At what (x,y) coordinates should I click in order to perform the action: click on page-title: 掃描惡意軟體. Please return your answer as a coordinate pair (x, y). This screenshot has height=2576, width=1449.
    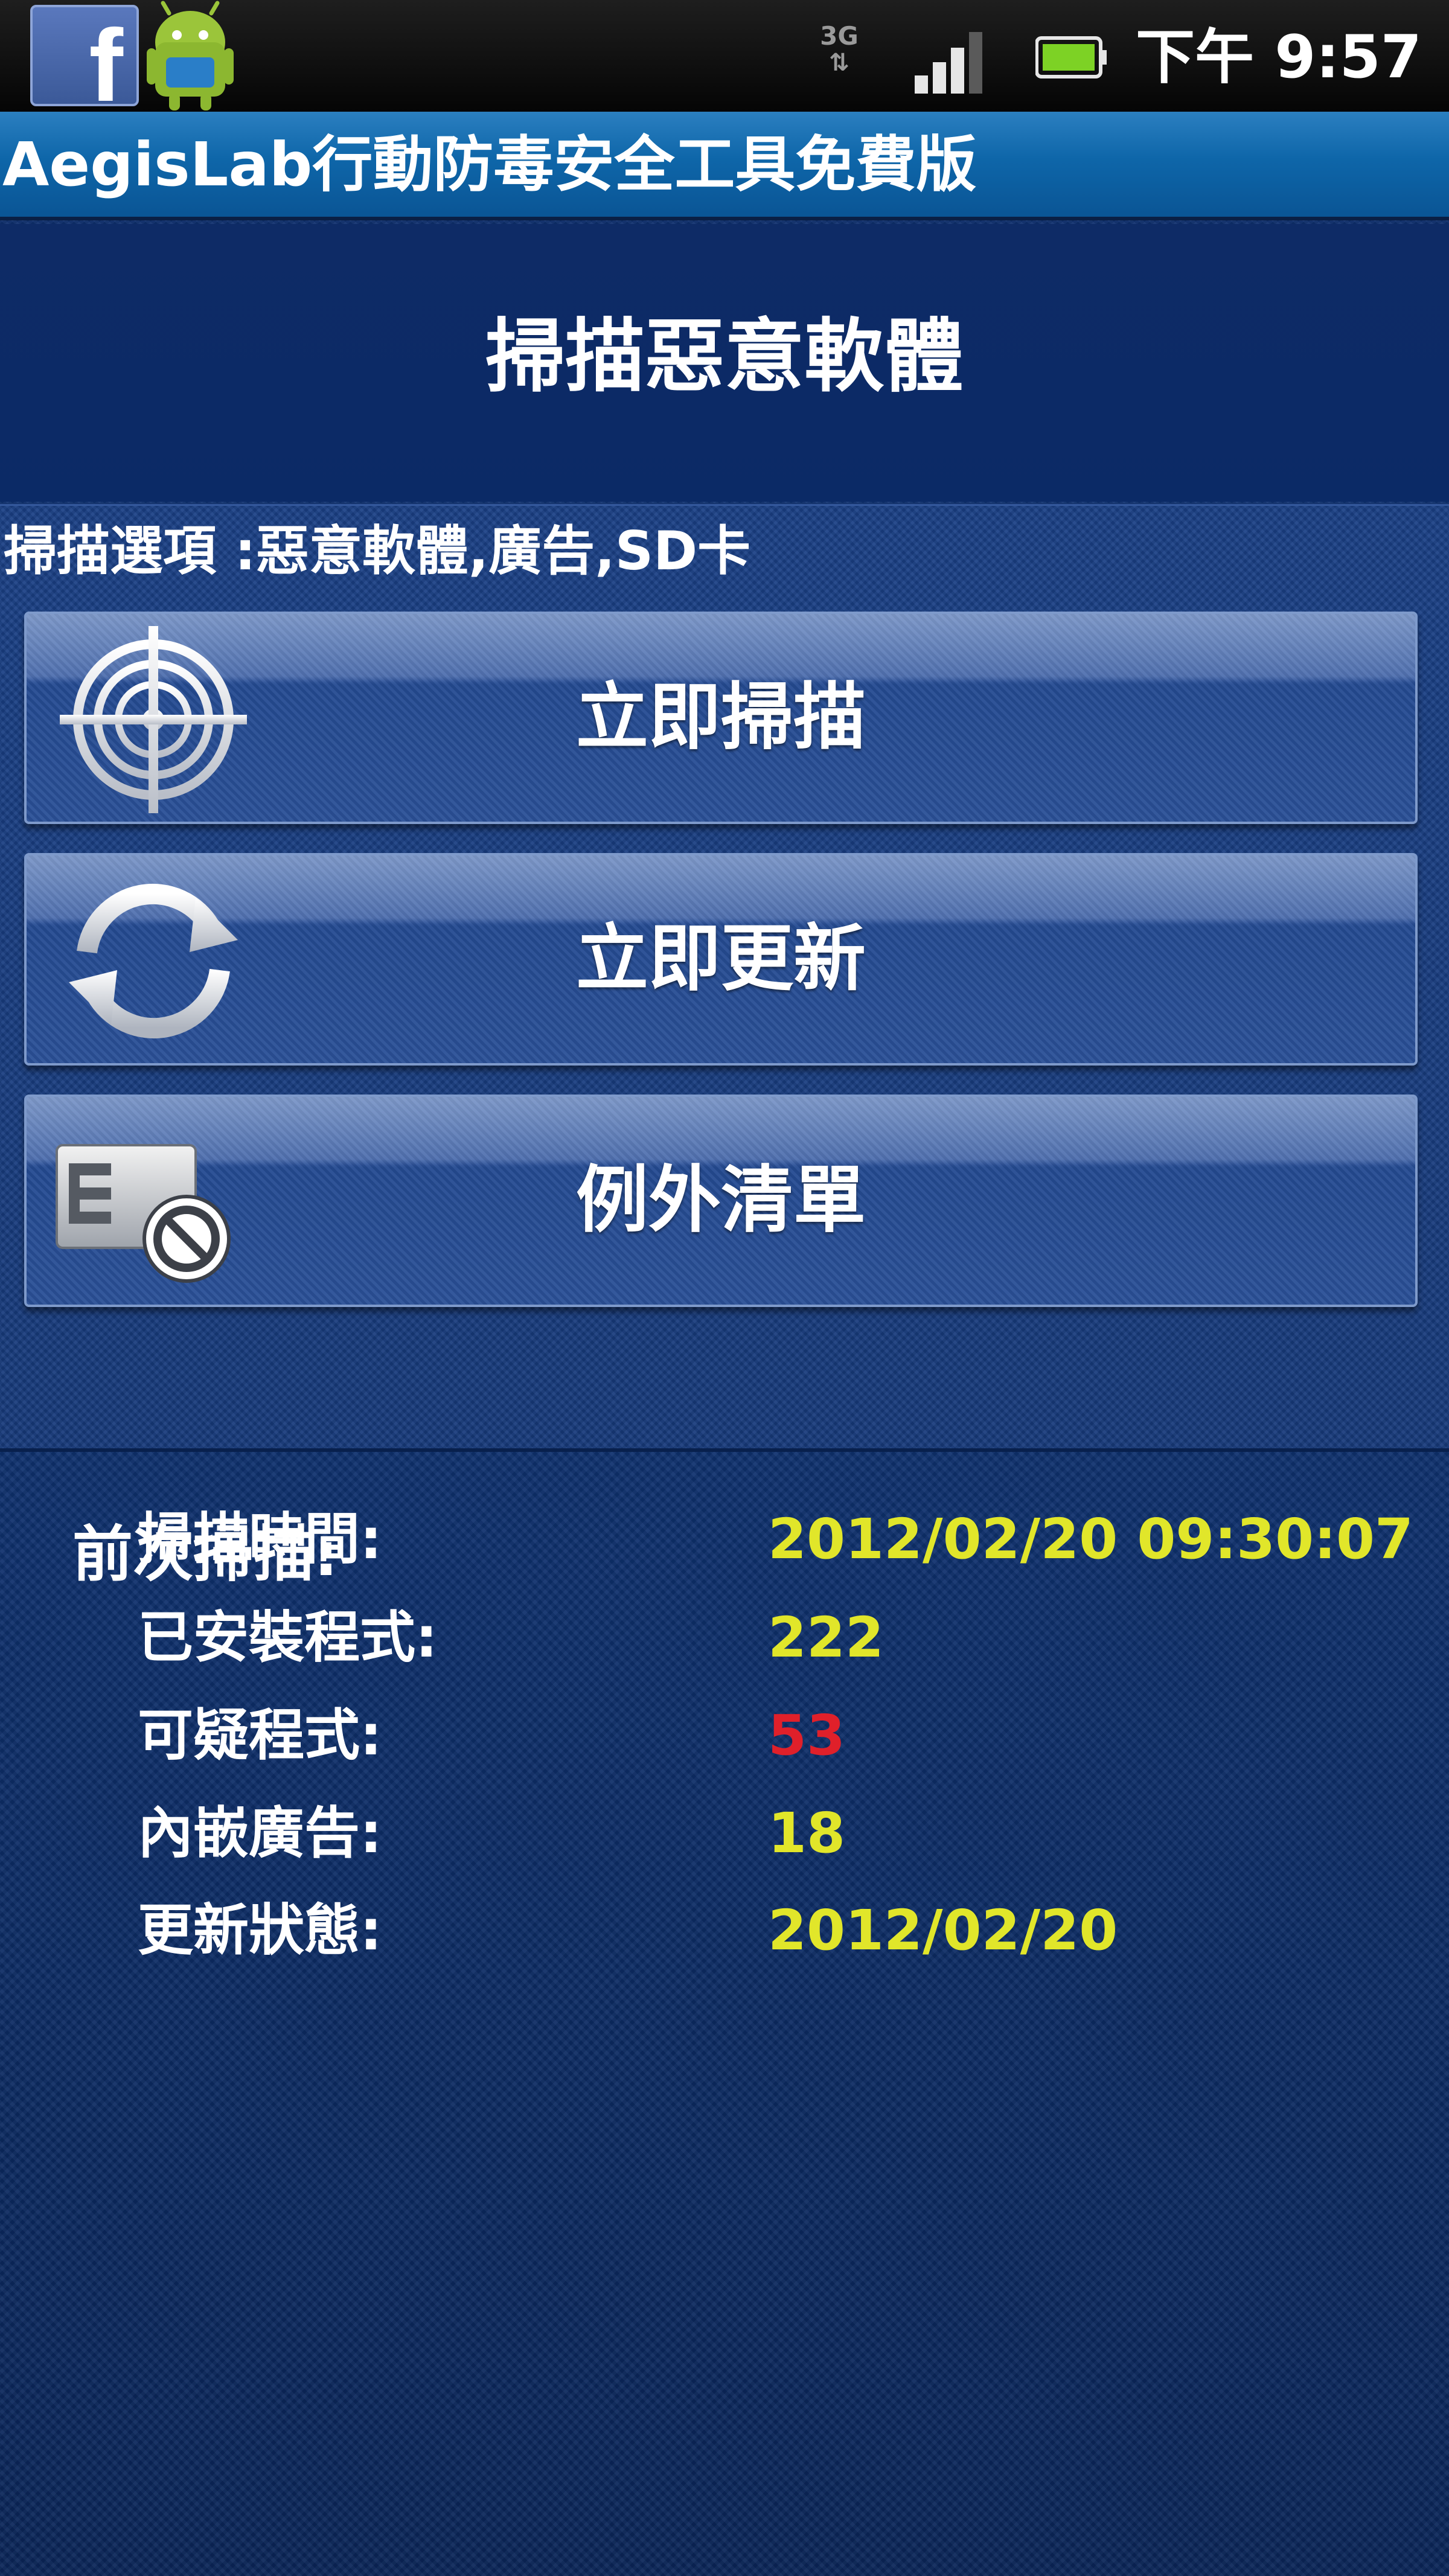
    Looking at the image, I should click on (724, 357).